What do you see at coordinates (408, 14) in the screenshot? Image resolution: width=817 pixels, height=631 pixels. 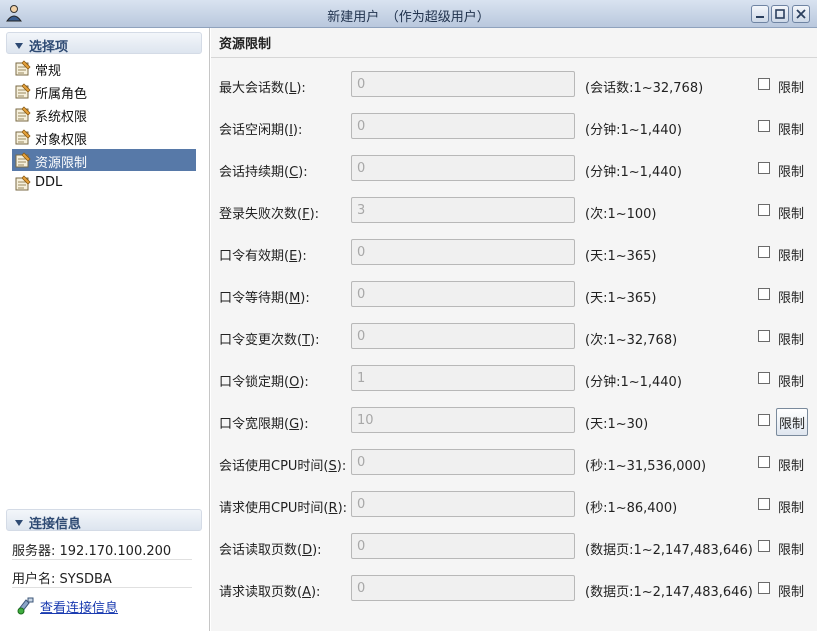 I see `title-bar: 新建用户 （作为超级用户）` at bounding box center [408, 14].